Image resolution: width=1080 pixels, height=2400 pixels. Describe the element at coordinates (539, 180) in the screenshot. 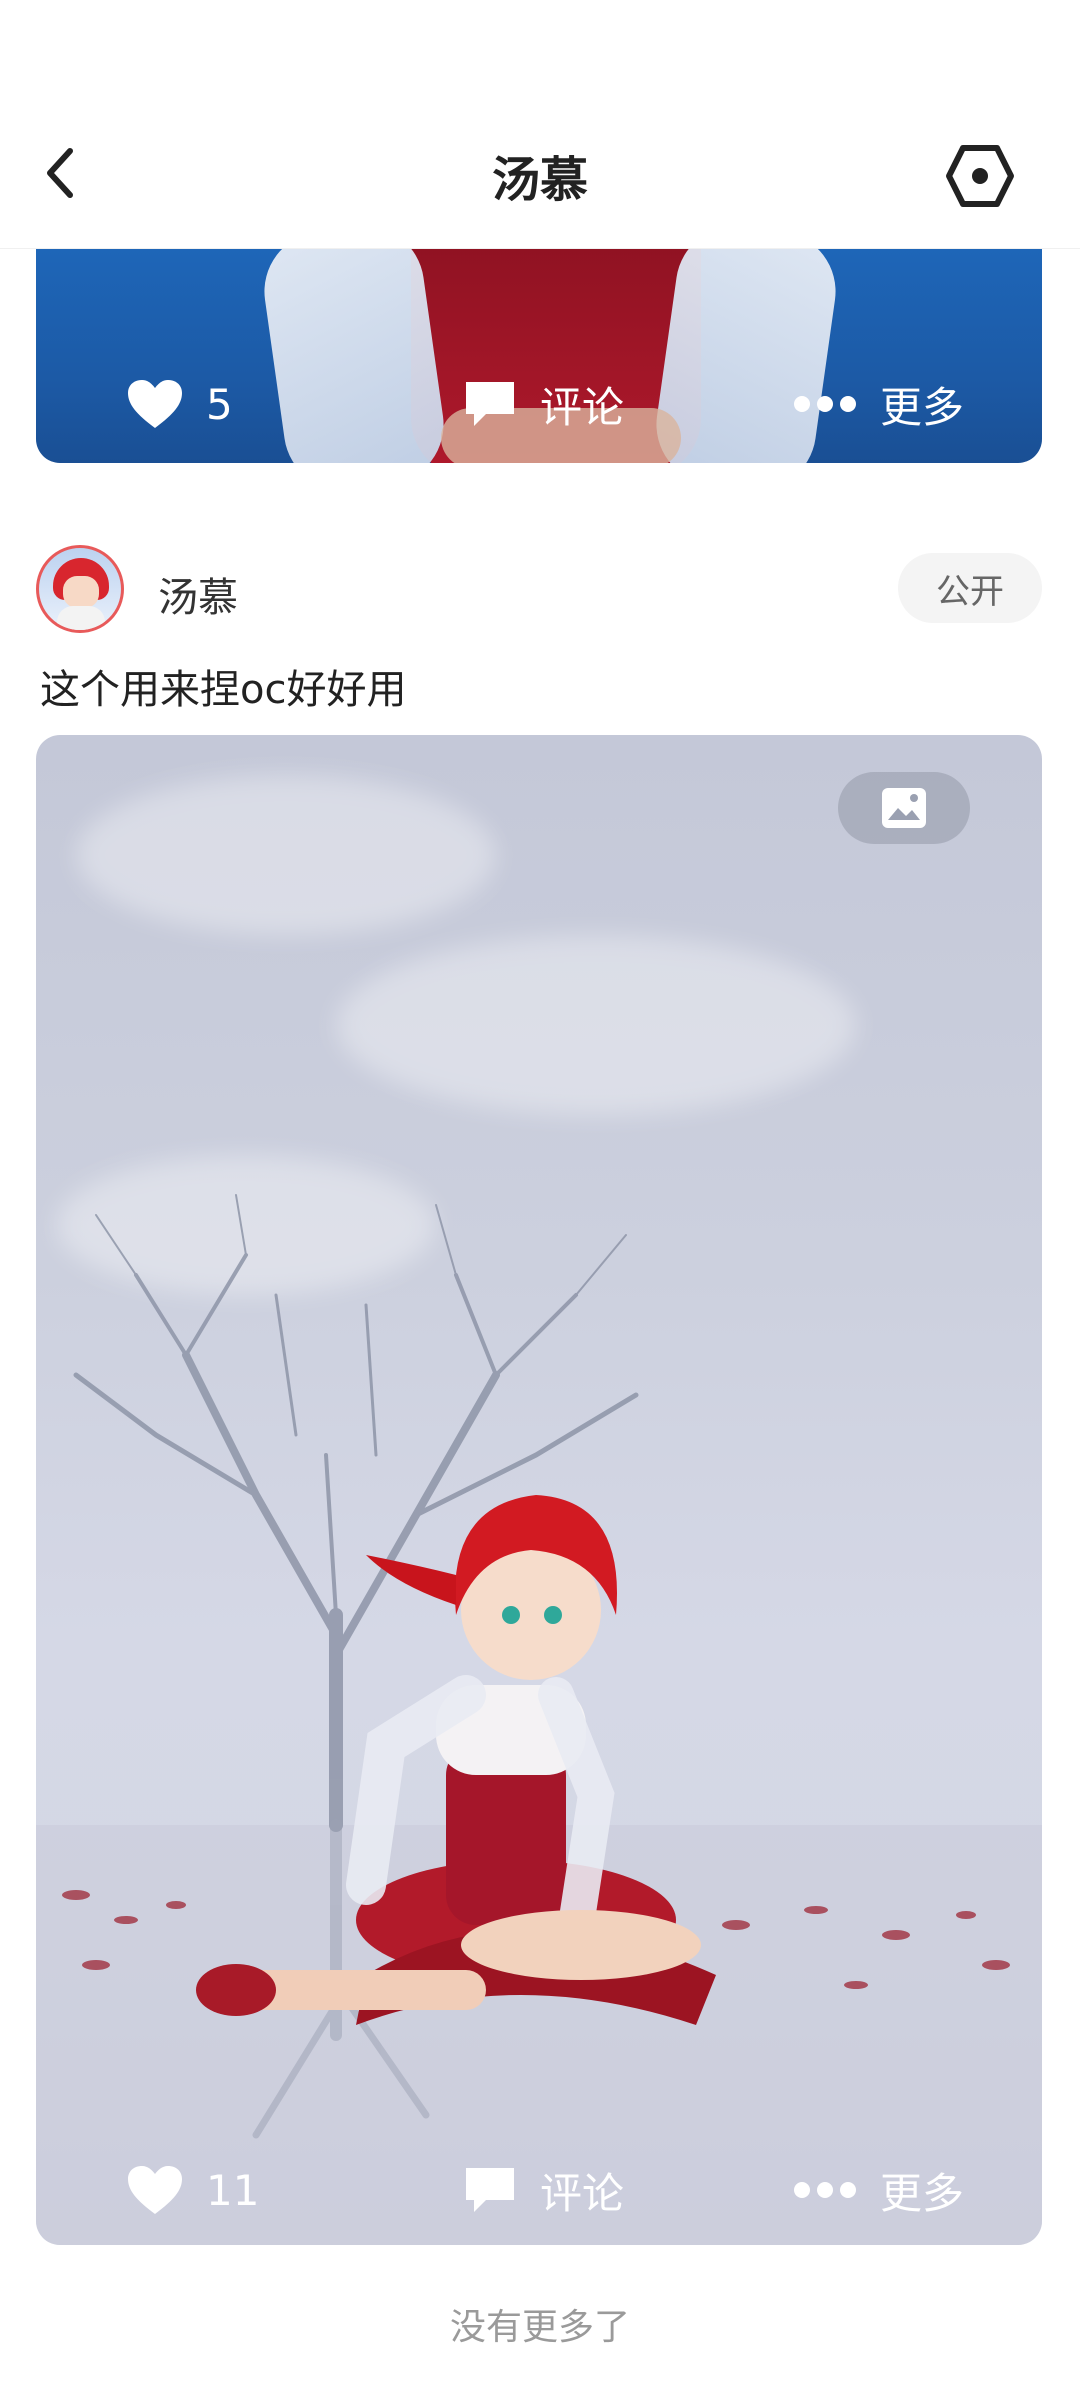

I see `page-title: 汤慕` at that location.